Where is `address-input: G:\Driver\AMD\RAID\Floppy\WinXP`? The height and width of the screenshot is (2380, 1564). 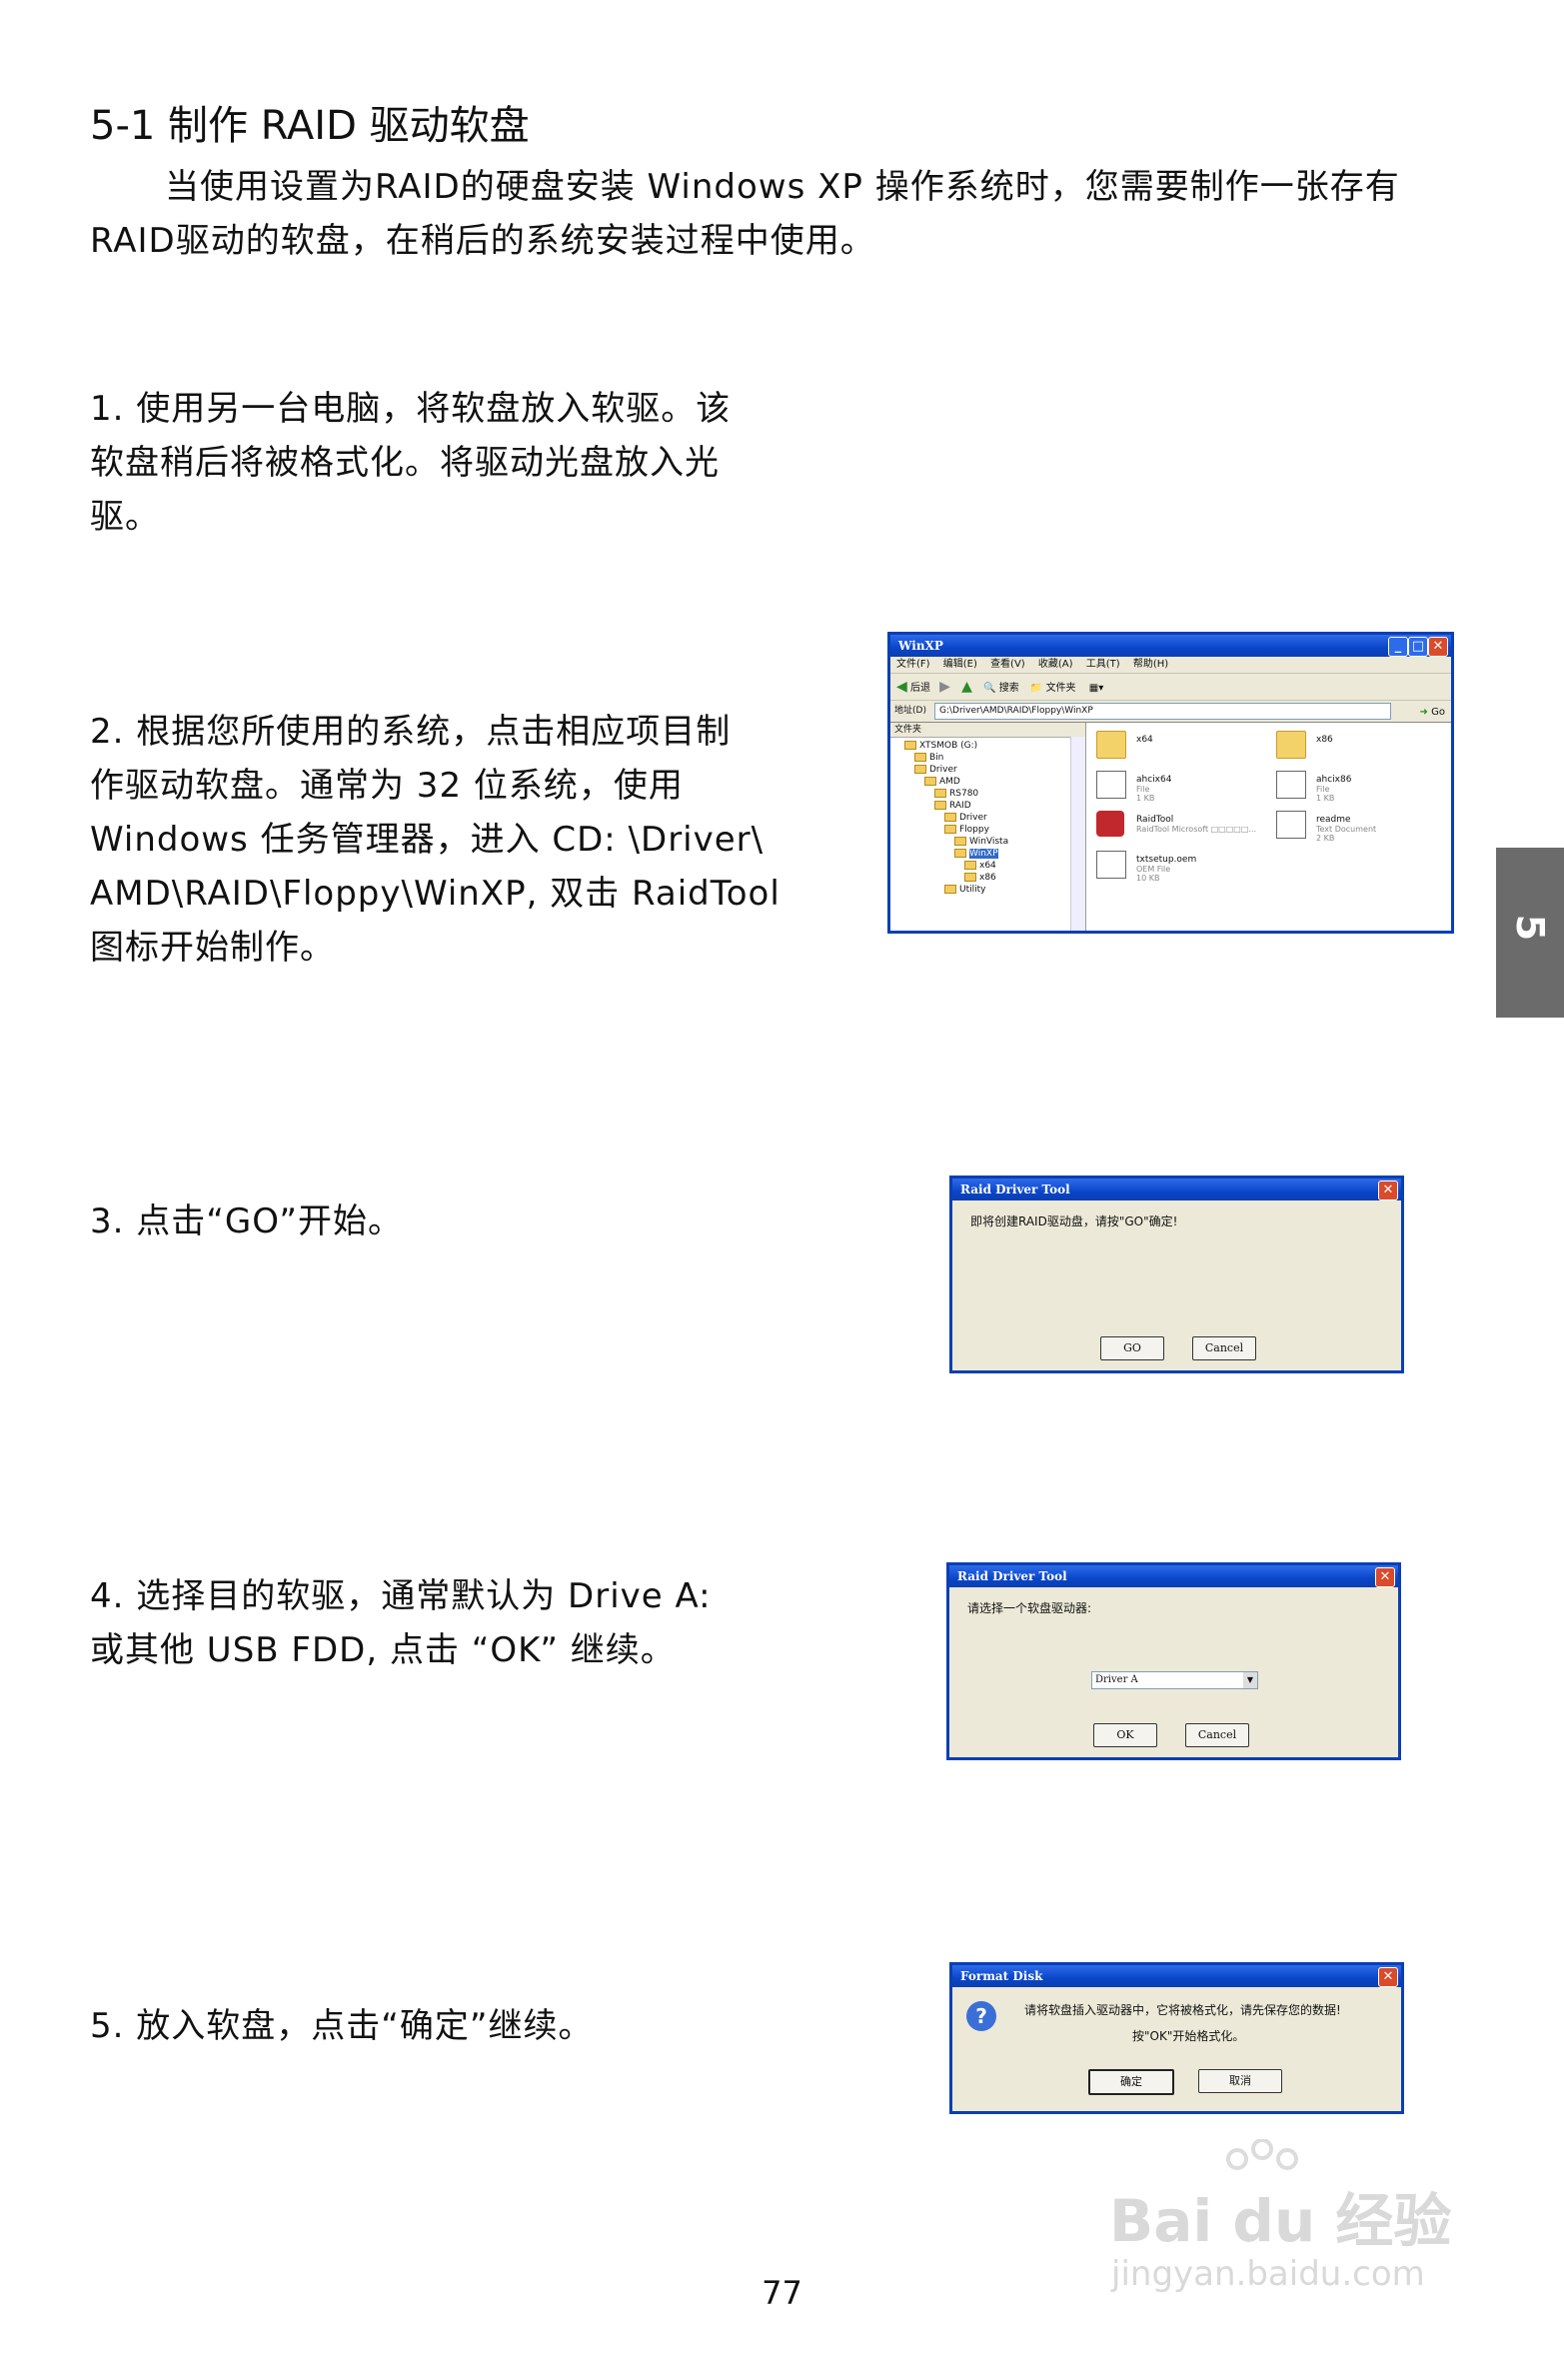
address-input: G:\Driver\AMD\RAID\Floppy\WinXP is located at coordinates (1162, 711).